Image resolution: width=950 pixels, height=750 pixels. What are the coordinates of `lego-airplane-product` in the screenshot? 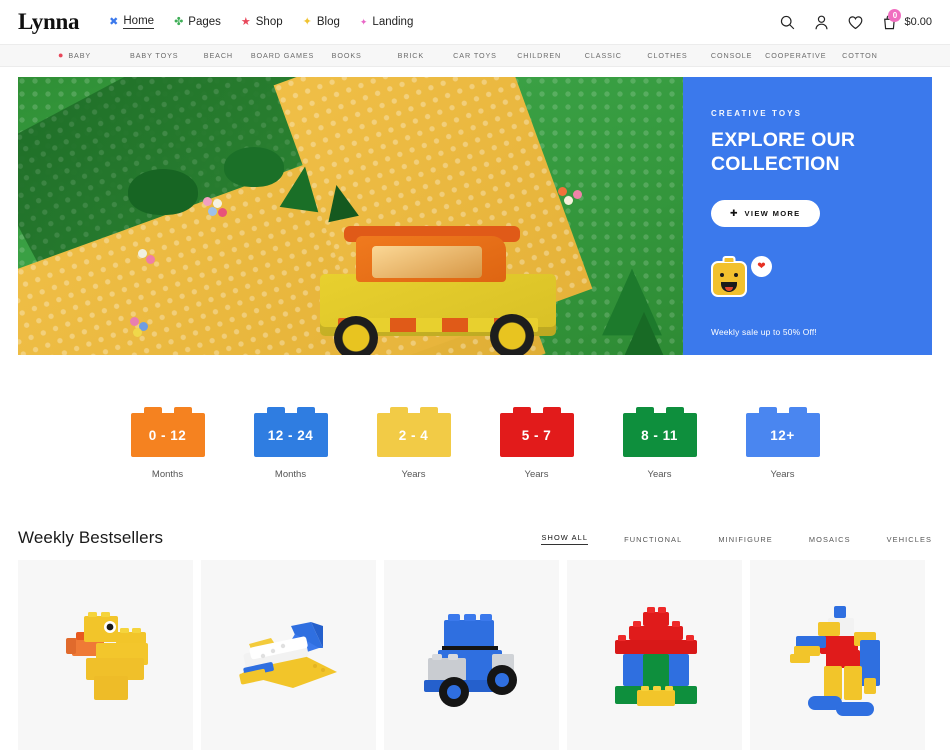 It's located at (288, 655).